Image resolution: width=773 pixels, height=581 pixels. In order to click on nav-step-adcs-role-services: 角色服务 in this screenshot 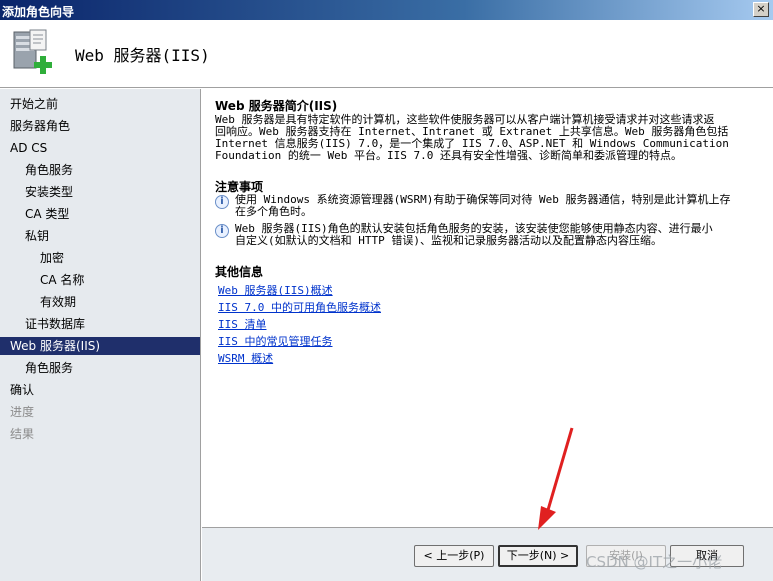, I will do `click(100, 170)`.